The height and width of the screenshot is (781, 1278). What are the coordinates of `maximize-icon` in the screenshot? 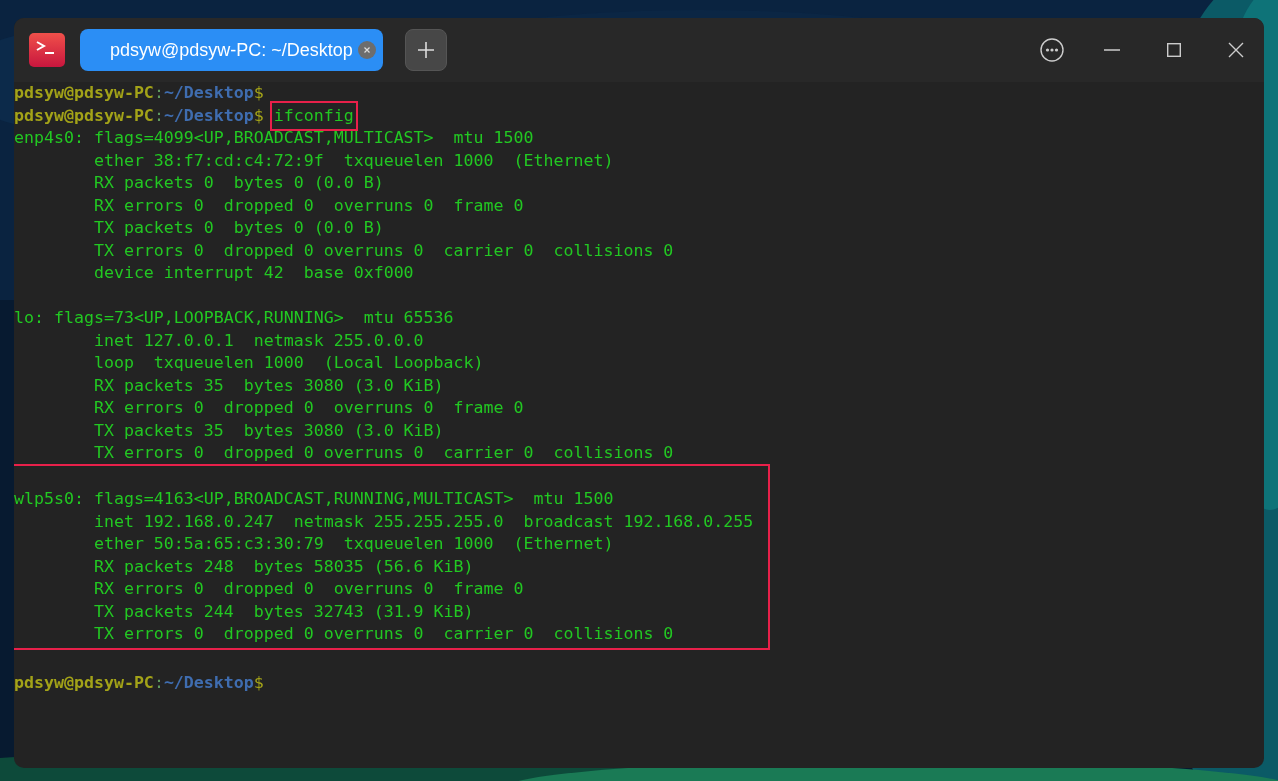 It's located at (1174, 50).